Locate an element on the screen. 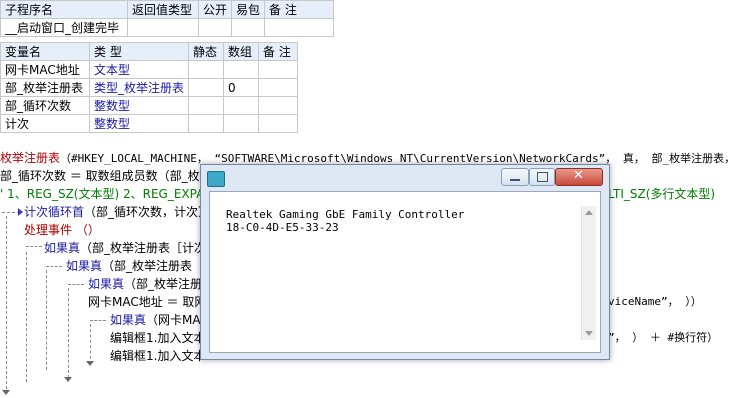  table-row: 网卡MAC地址 文本型 is located at coordinates (149, 69).